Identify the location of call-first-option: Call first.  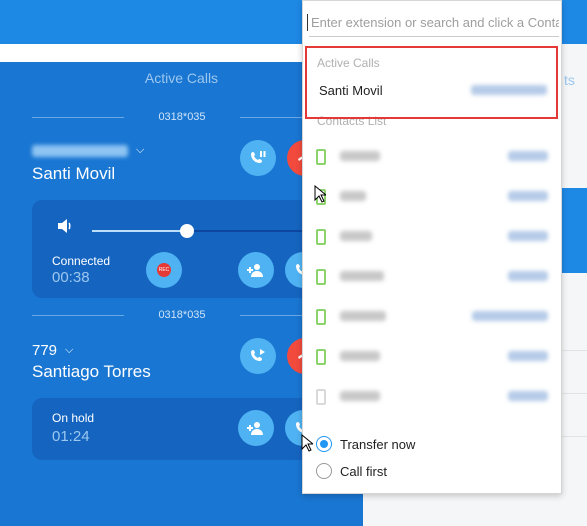
(351, 471).